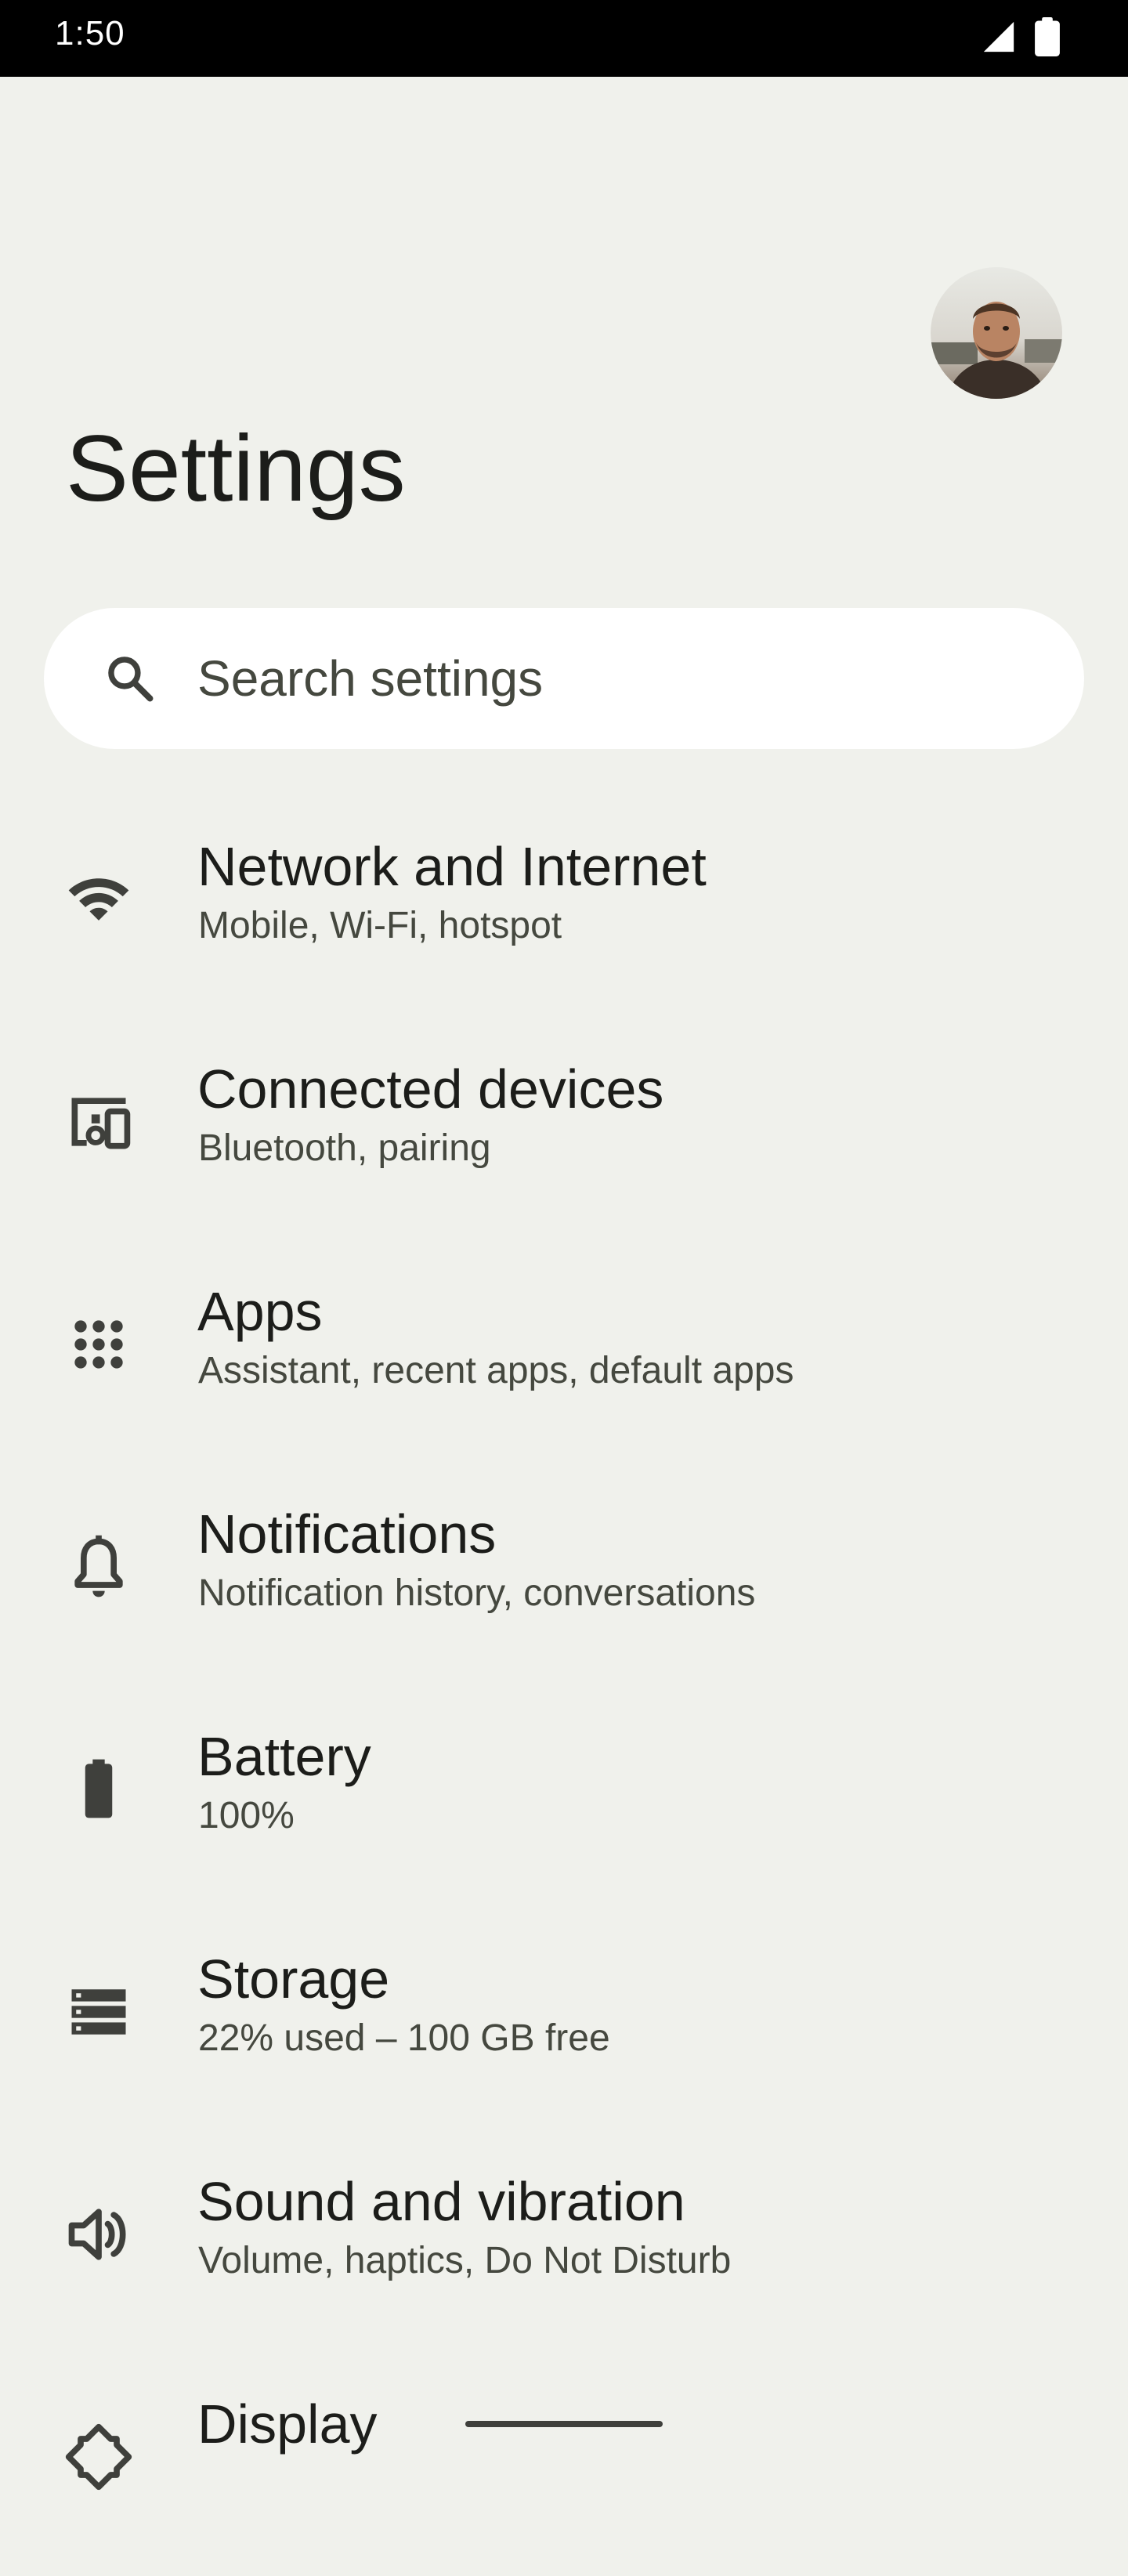 Image resolution: width=1128 pixels, height=2576 pixels. Describe the element at coordinates (564, 38) in the screenshot. I see `status-bar: 1:50` at that location.